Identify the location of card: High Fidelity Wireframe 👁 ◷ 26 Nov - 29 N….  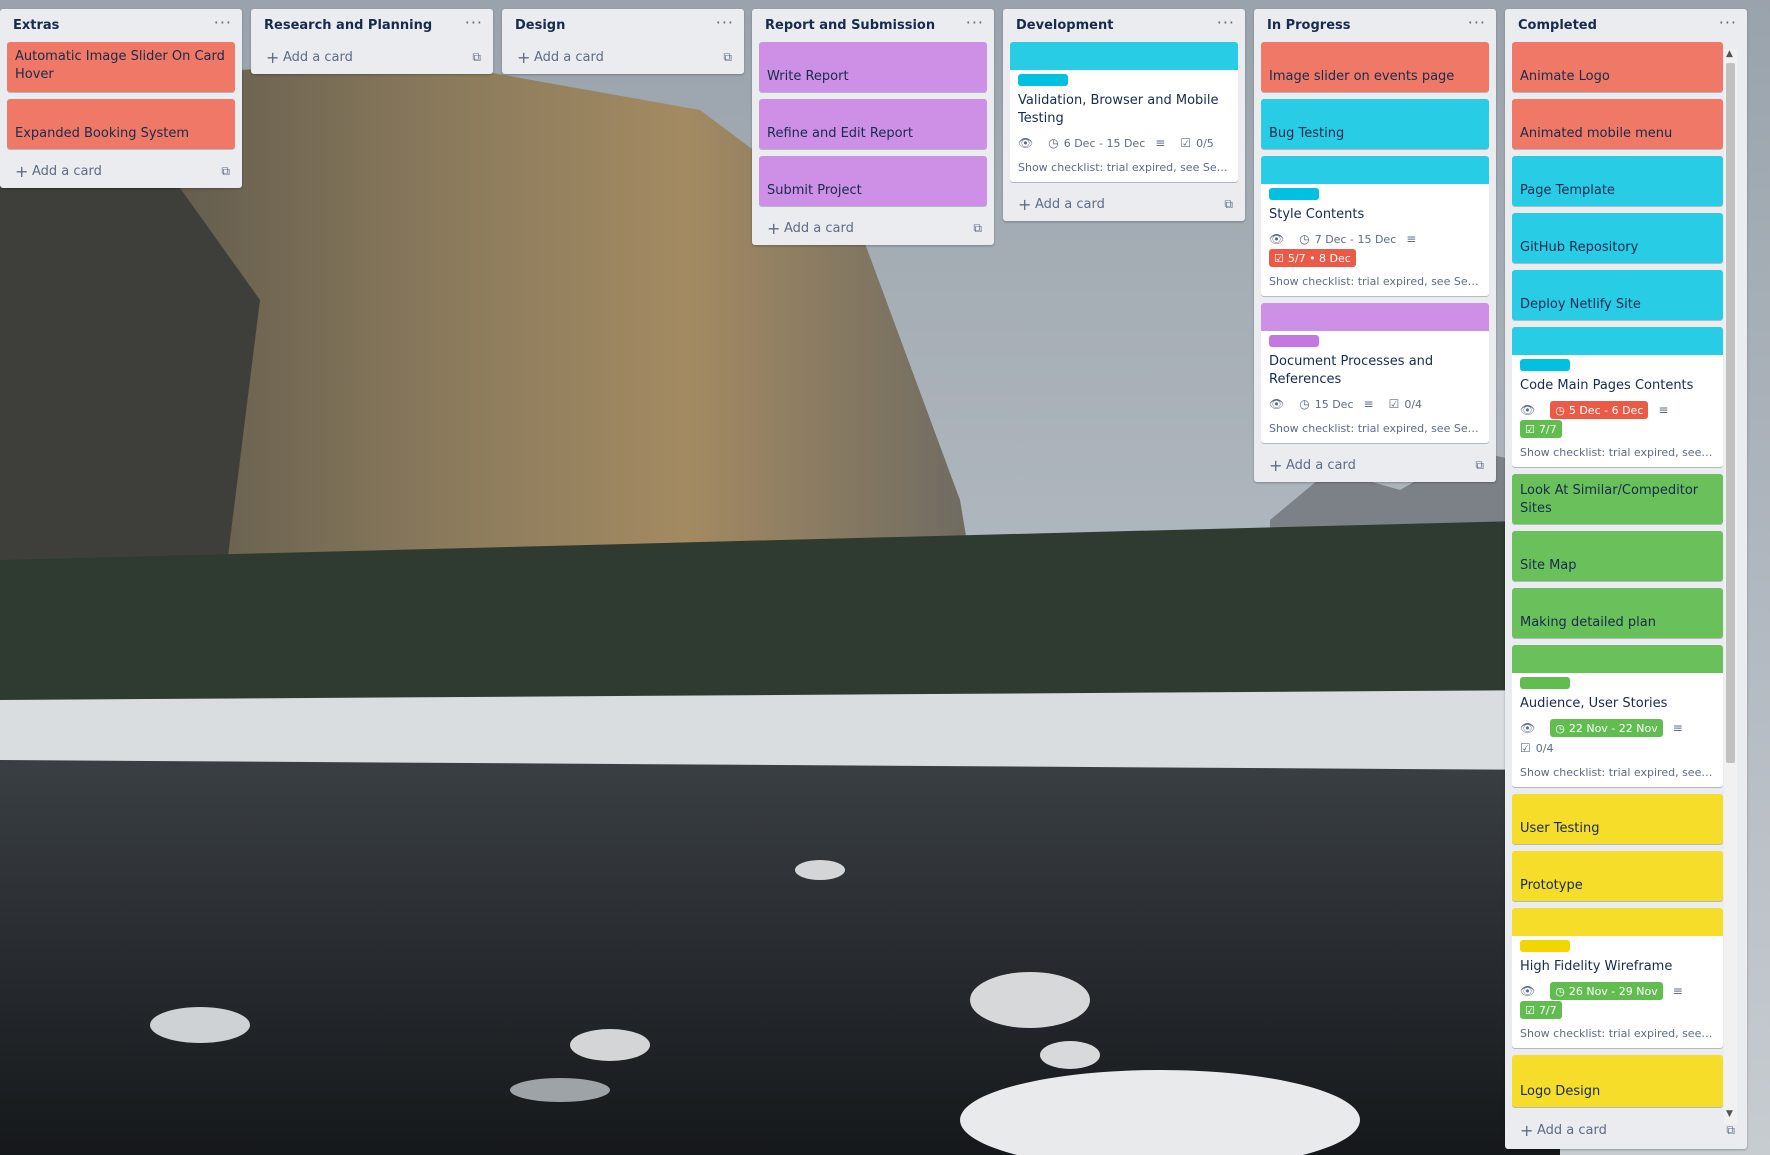
(1617, 978).